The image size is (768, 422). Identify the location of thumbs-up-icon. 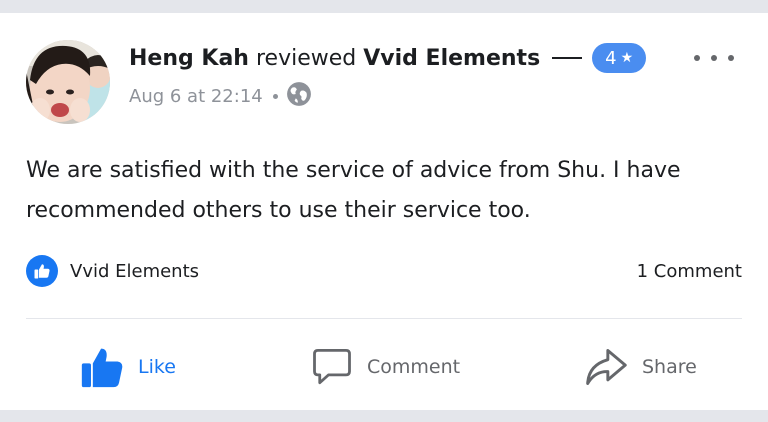
(42, 271).